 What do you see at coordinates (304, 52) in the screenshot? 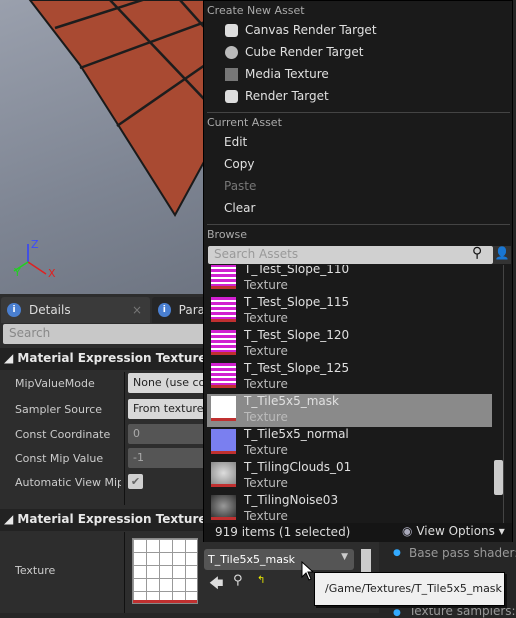
I see `menu-item-cube-render-target: Cube Render Target` at bounding box center [304, 52].